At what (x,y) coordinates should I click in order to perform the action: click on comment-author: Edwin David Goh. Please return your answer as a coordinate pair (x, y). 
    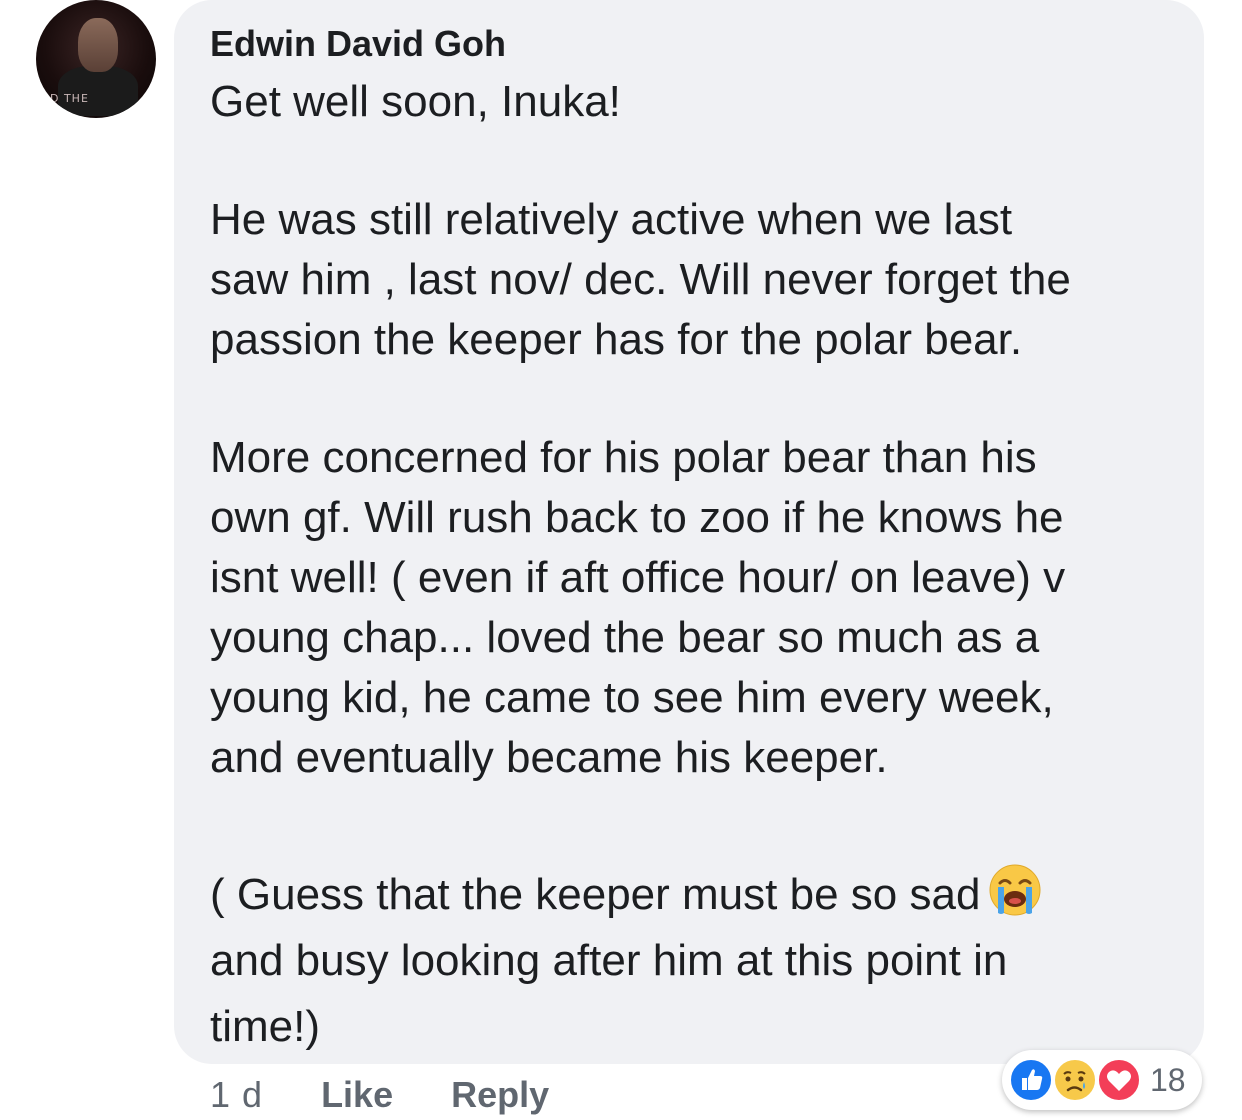
    Looking at the image, I should click on (358, 44).